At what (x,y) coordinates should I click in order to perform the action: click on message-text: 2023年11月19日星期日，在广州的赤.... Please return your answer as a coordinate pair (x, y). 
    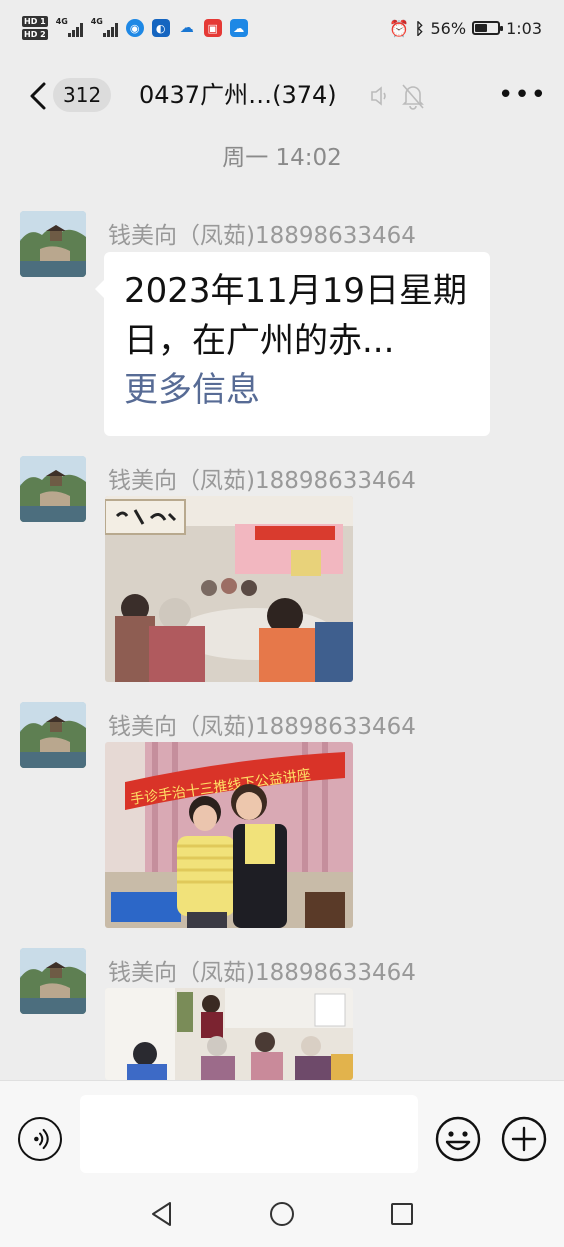
    Looking at the image, I should click on (296, 316).